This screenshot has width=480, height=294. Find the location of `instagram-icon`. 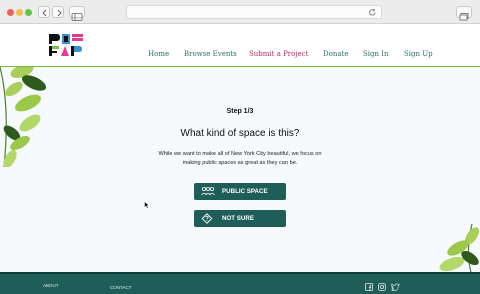

instagram-icon is located at coordinates (382, 287).